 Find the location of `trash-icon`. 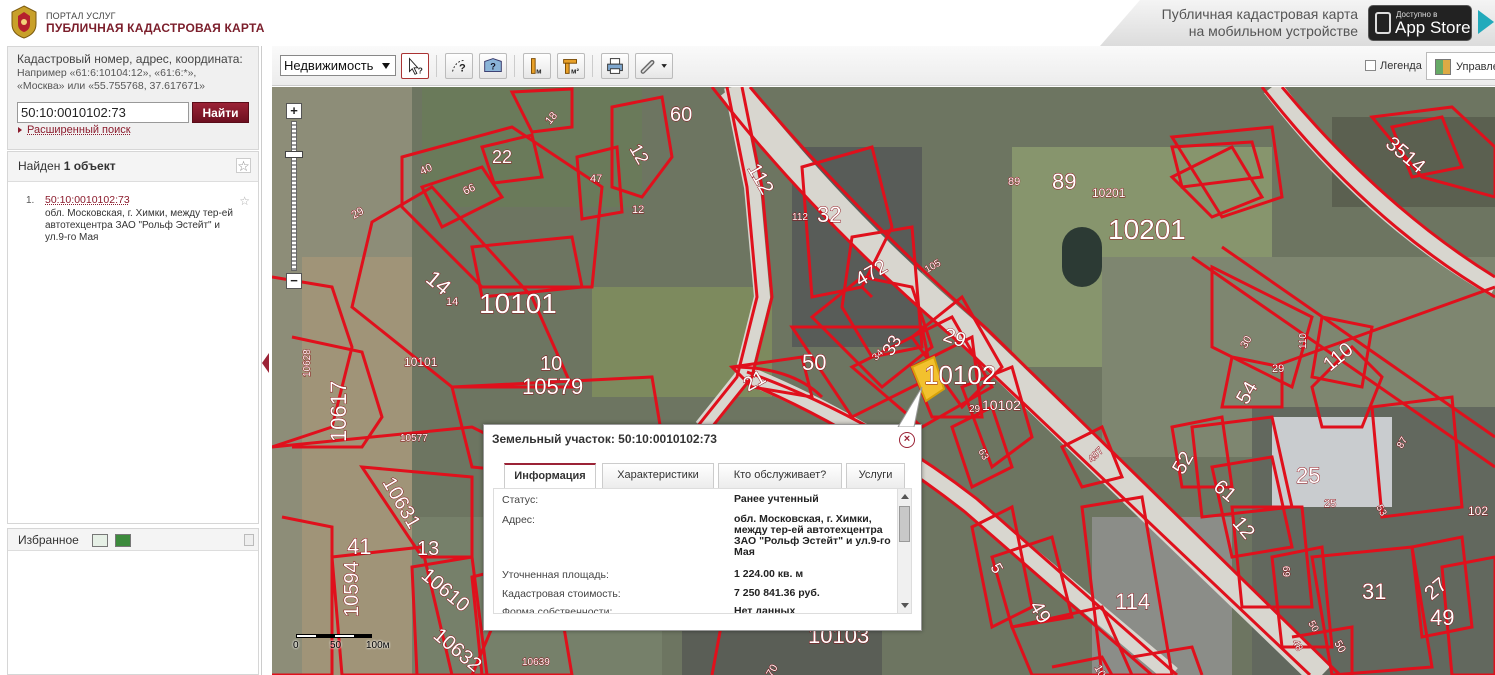

trash-icon is located at coordinates (249, 540).